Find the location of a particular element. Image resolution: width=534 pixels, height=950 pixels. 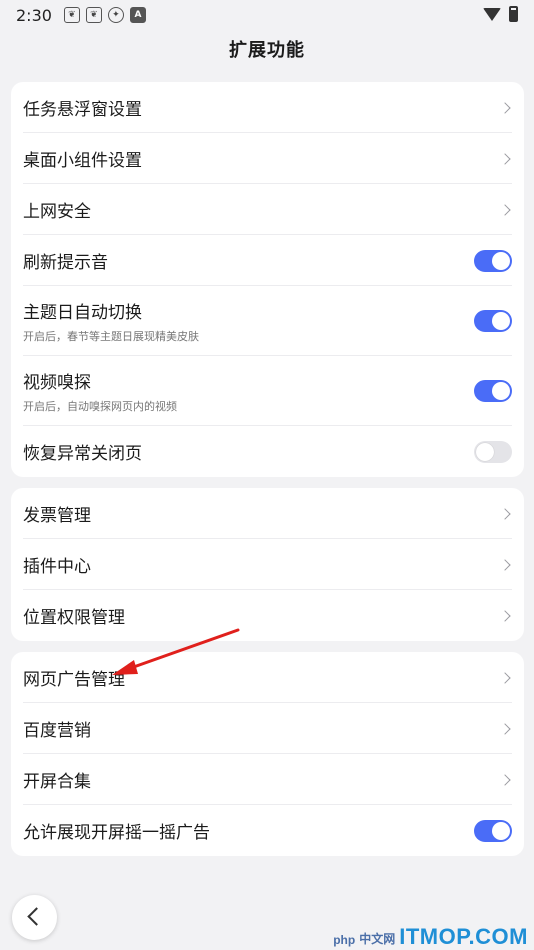

setting-plugin-center: 插件中心 is located at coordinates (267, 564).